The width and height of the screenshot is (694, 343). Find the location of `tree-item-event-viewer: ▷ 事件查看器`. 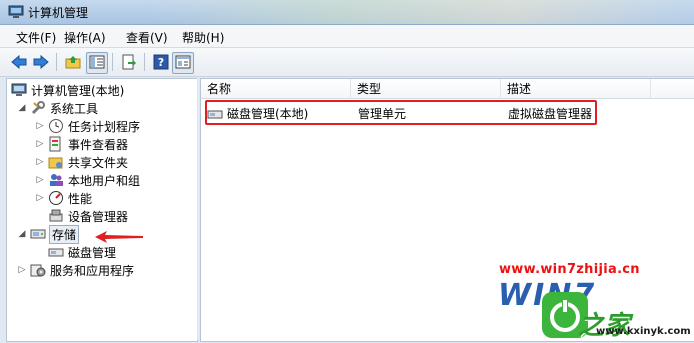

tree-item-event-viewer: ▷ 事件查看器 is located at coordinates (81, 144).